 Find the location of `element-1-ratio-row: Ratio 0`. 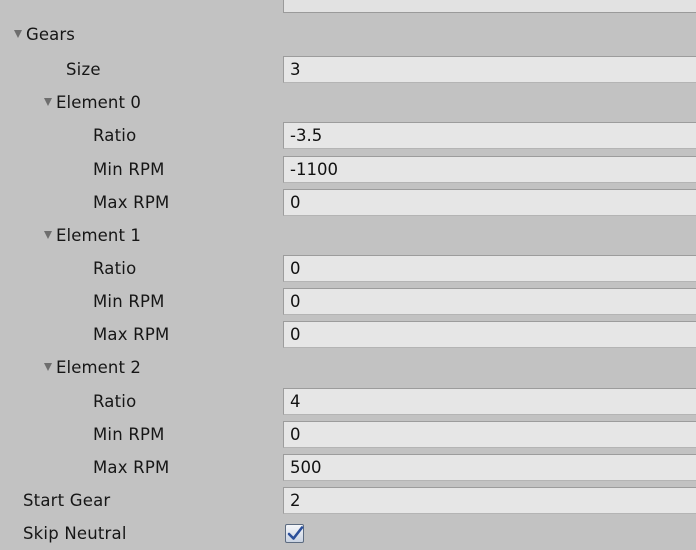

element-1-ratio-row: Ratio 0 is located at coordinates (348, 268).